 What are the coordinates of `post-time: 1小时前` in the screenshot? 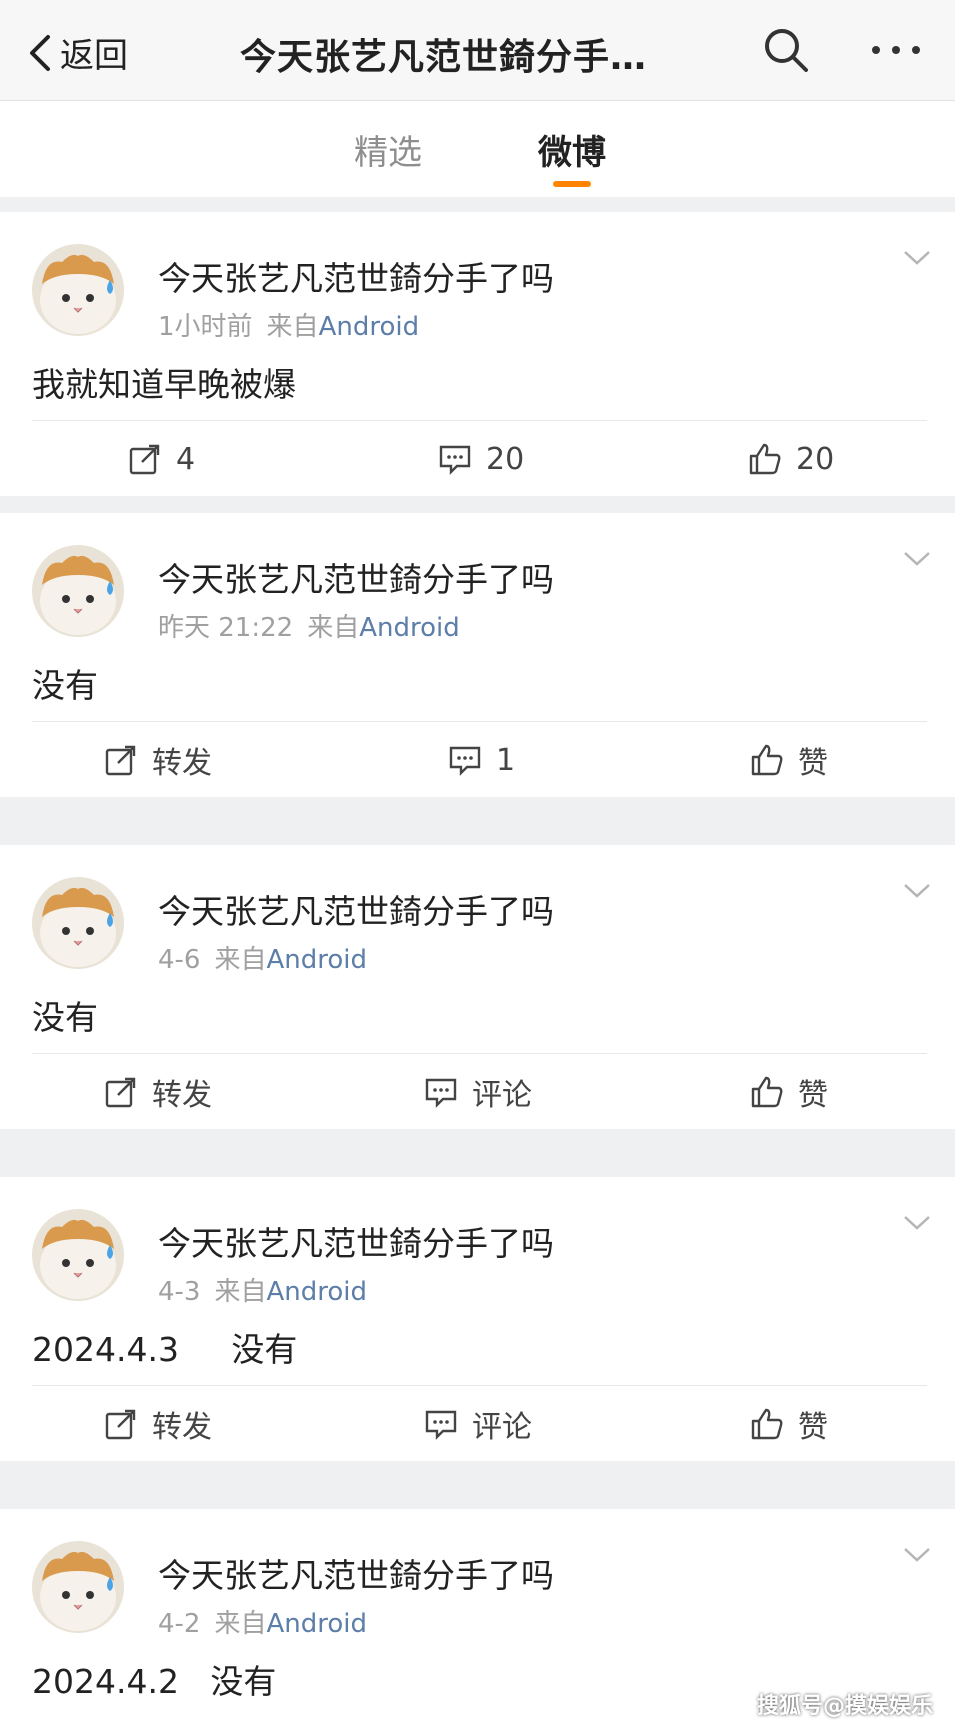 It's located at (205, 327).